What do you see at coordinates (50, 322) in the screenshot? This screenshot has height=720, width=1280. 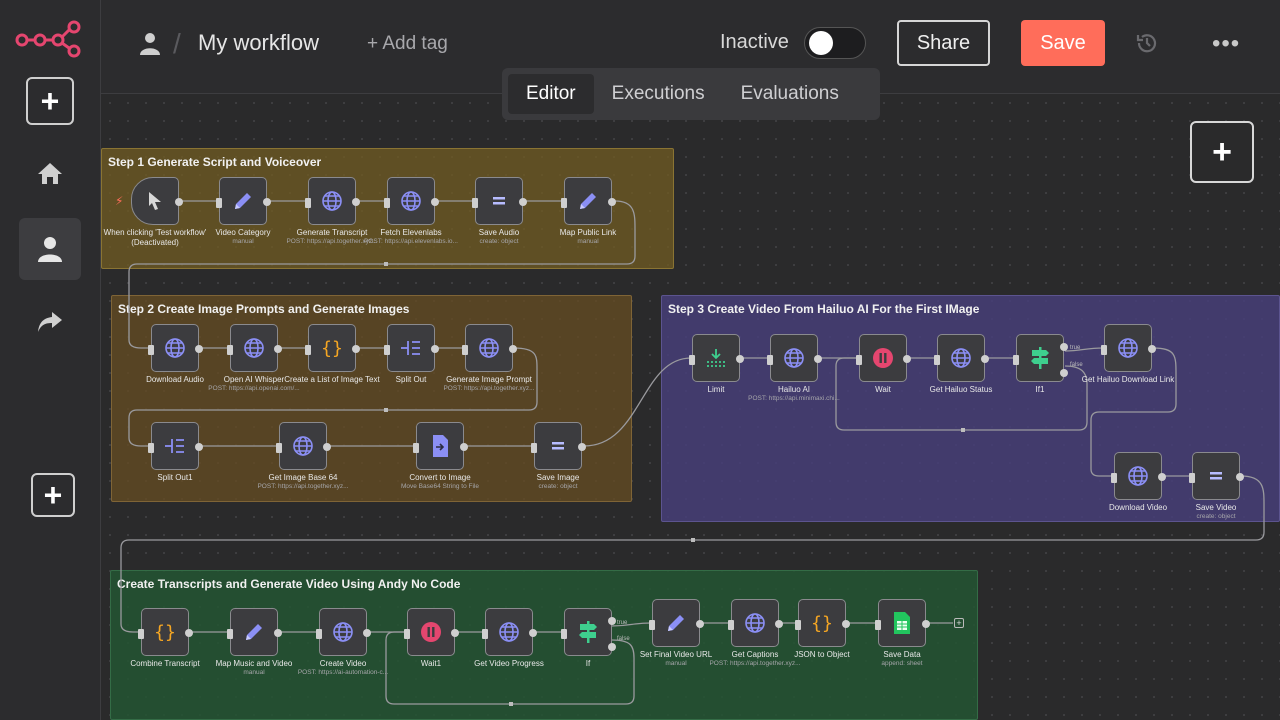 I see `sidebar-shared` at bounding box center [50, 322].